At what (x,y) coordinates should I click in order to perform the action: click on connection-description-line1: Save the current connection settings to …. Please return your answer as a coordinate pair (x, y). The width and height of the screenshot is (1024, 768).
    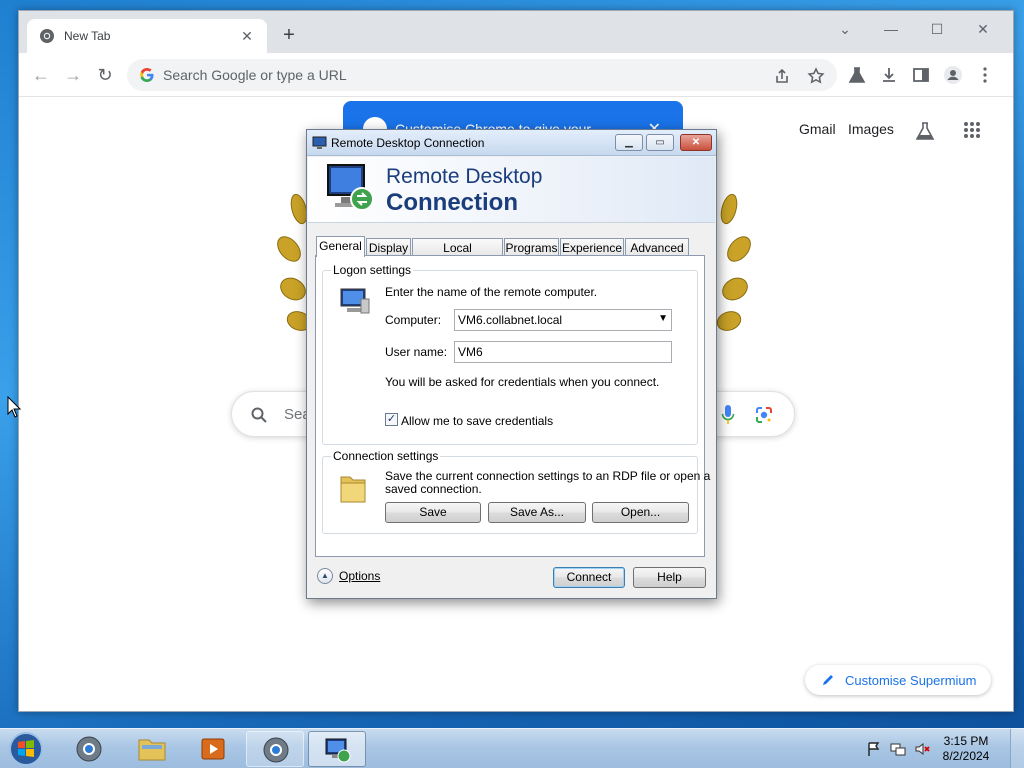
    Looking at the image, I should click on (548, 476).